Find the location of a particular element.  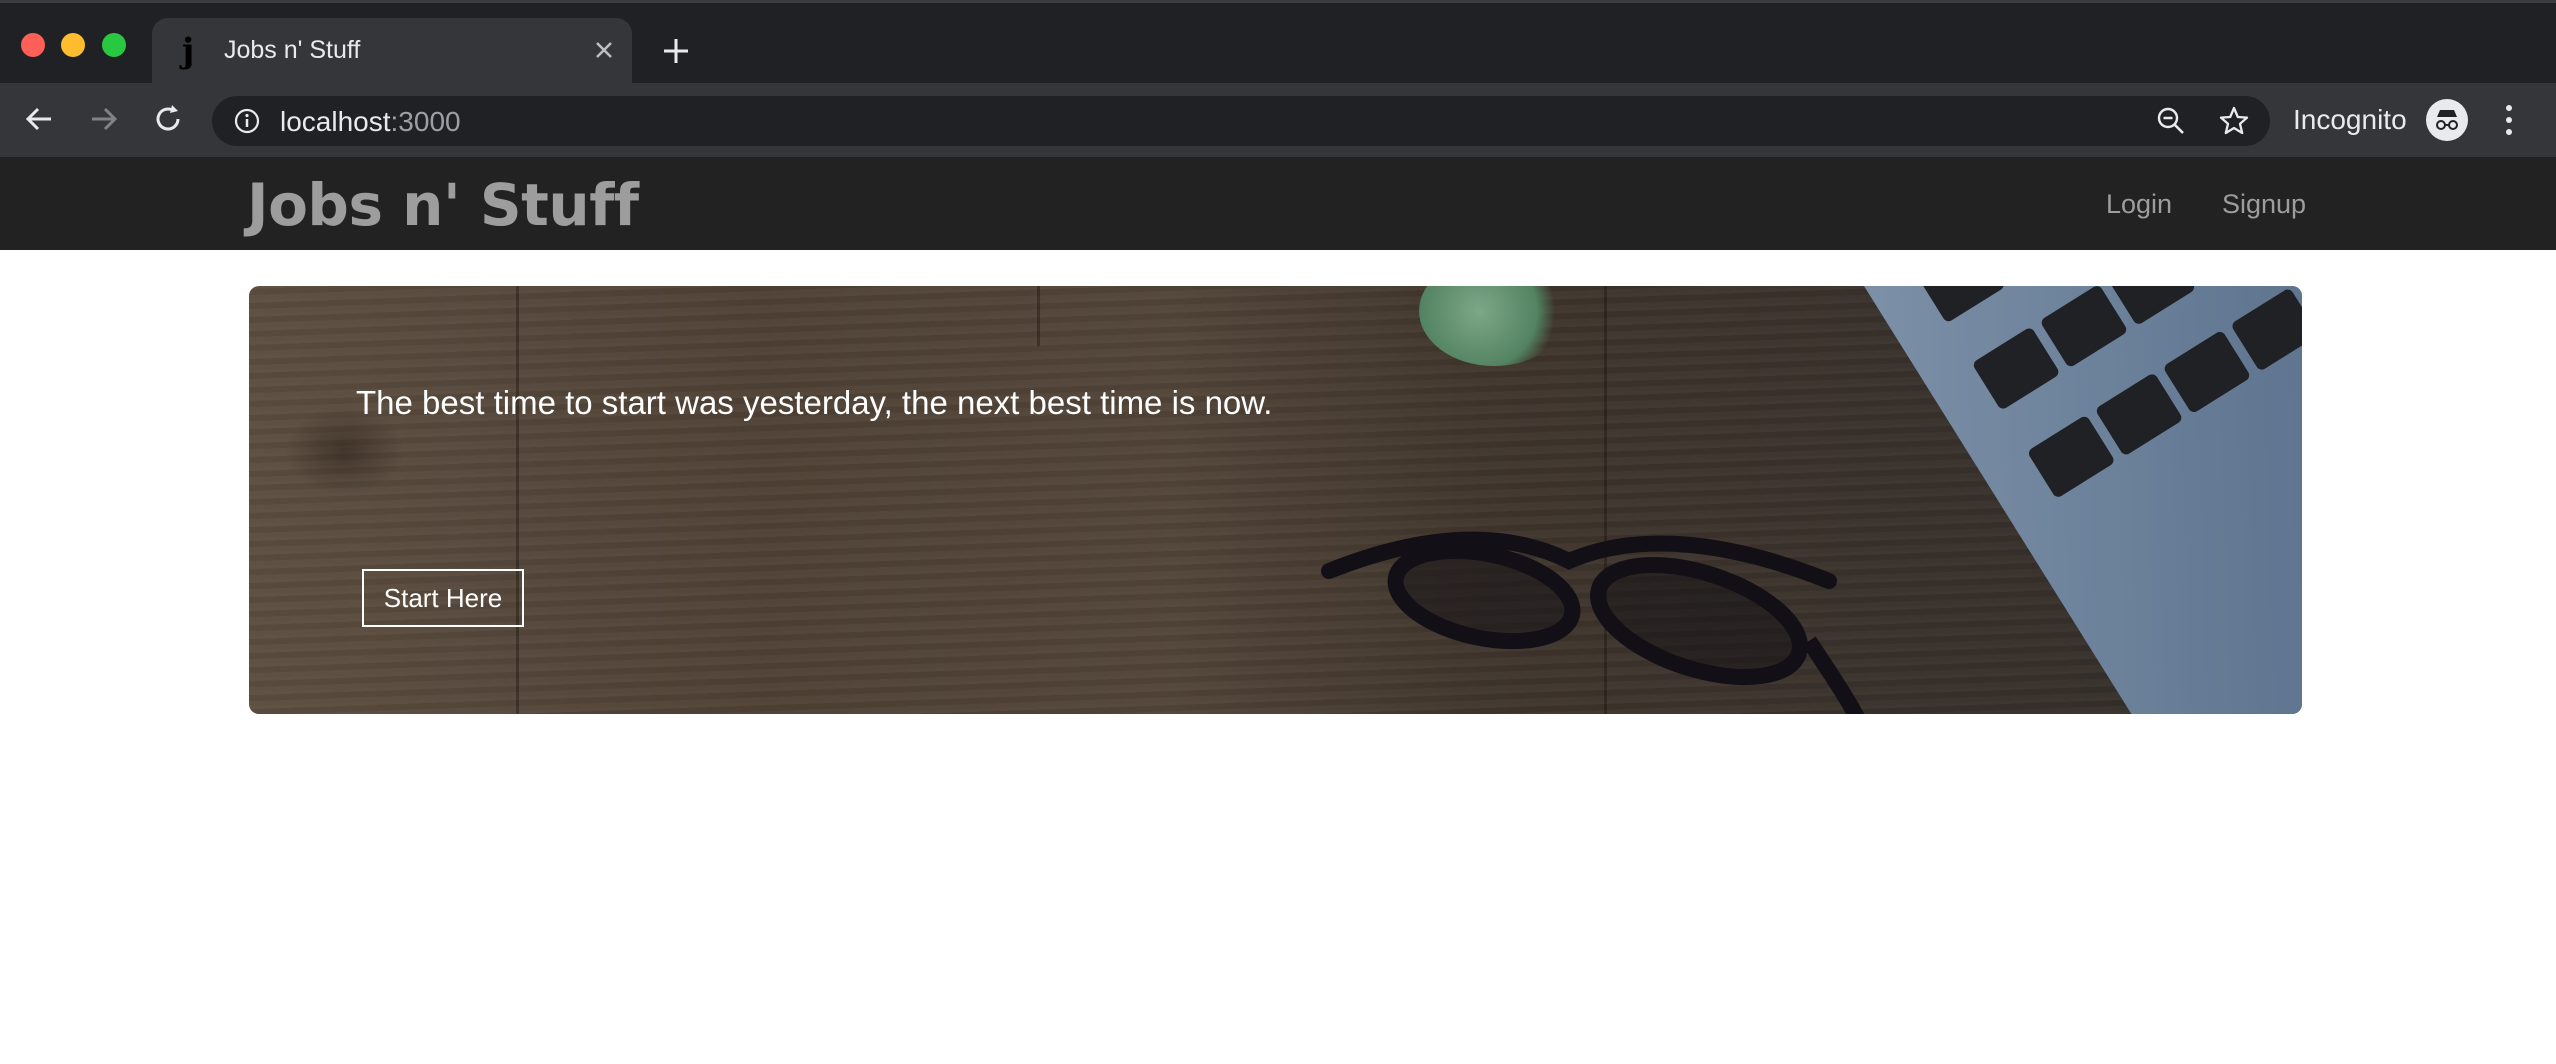

incognito-icon is located at coordinates (2447, 120).